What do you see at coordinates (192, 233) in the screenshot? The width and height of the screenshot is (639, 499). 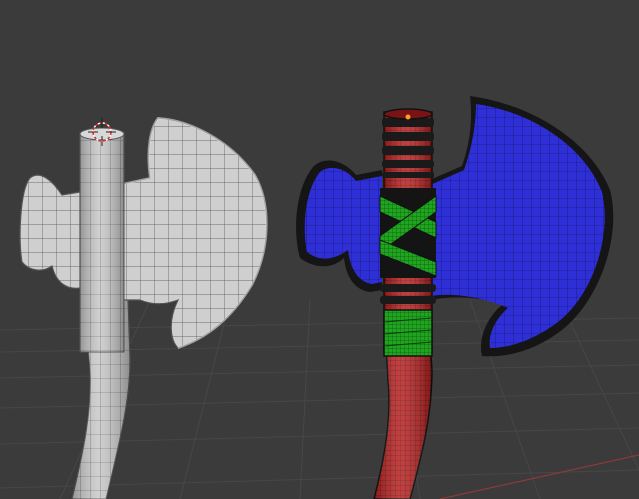 I see `left-axe-blade` at bounding box center [192, 233].